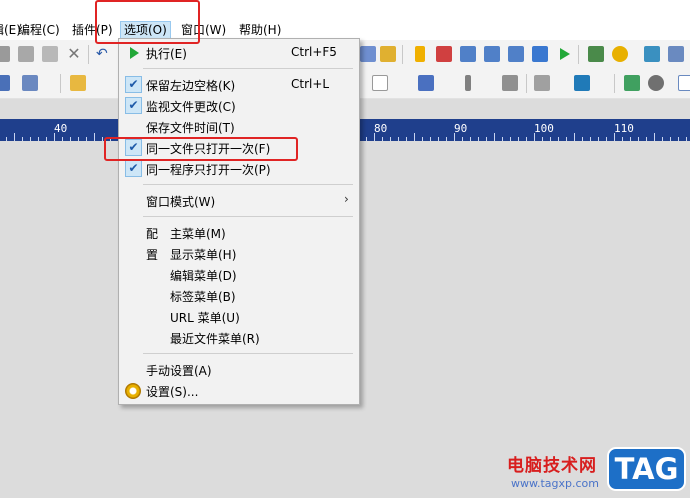 This screenshot has width=690, height=498. What do you see at coordinates (555, 483) in the screenshot?
I see `watermark-url: www.tagxp.com` at bounding box center [555, 483].